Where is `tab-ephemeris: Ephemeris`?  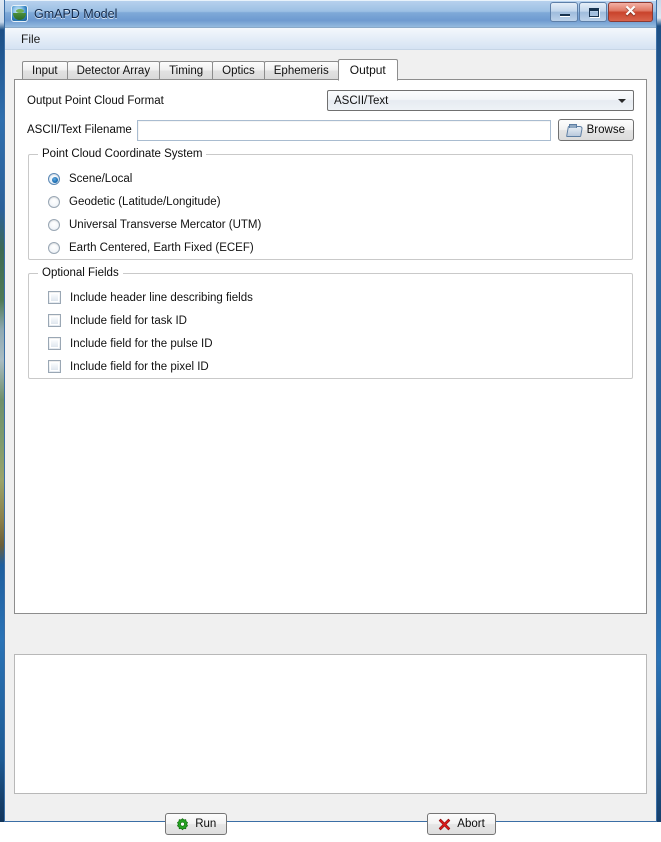
tab-ephemeris: Ephemeris is located at coordinates (301, 70).